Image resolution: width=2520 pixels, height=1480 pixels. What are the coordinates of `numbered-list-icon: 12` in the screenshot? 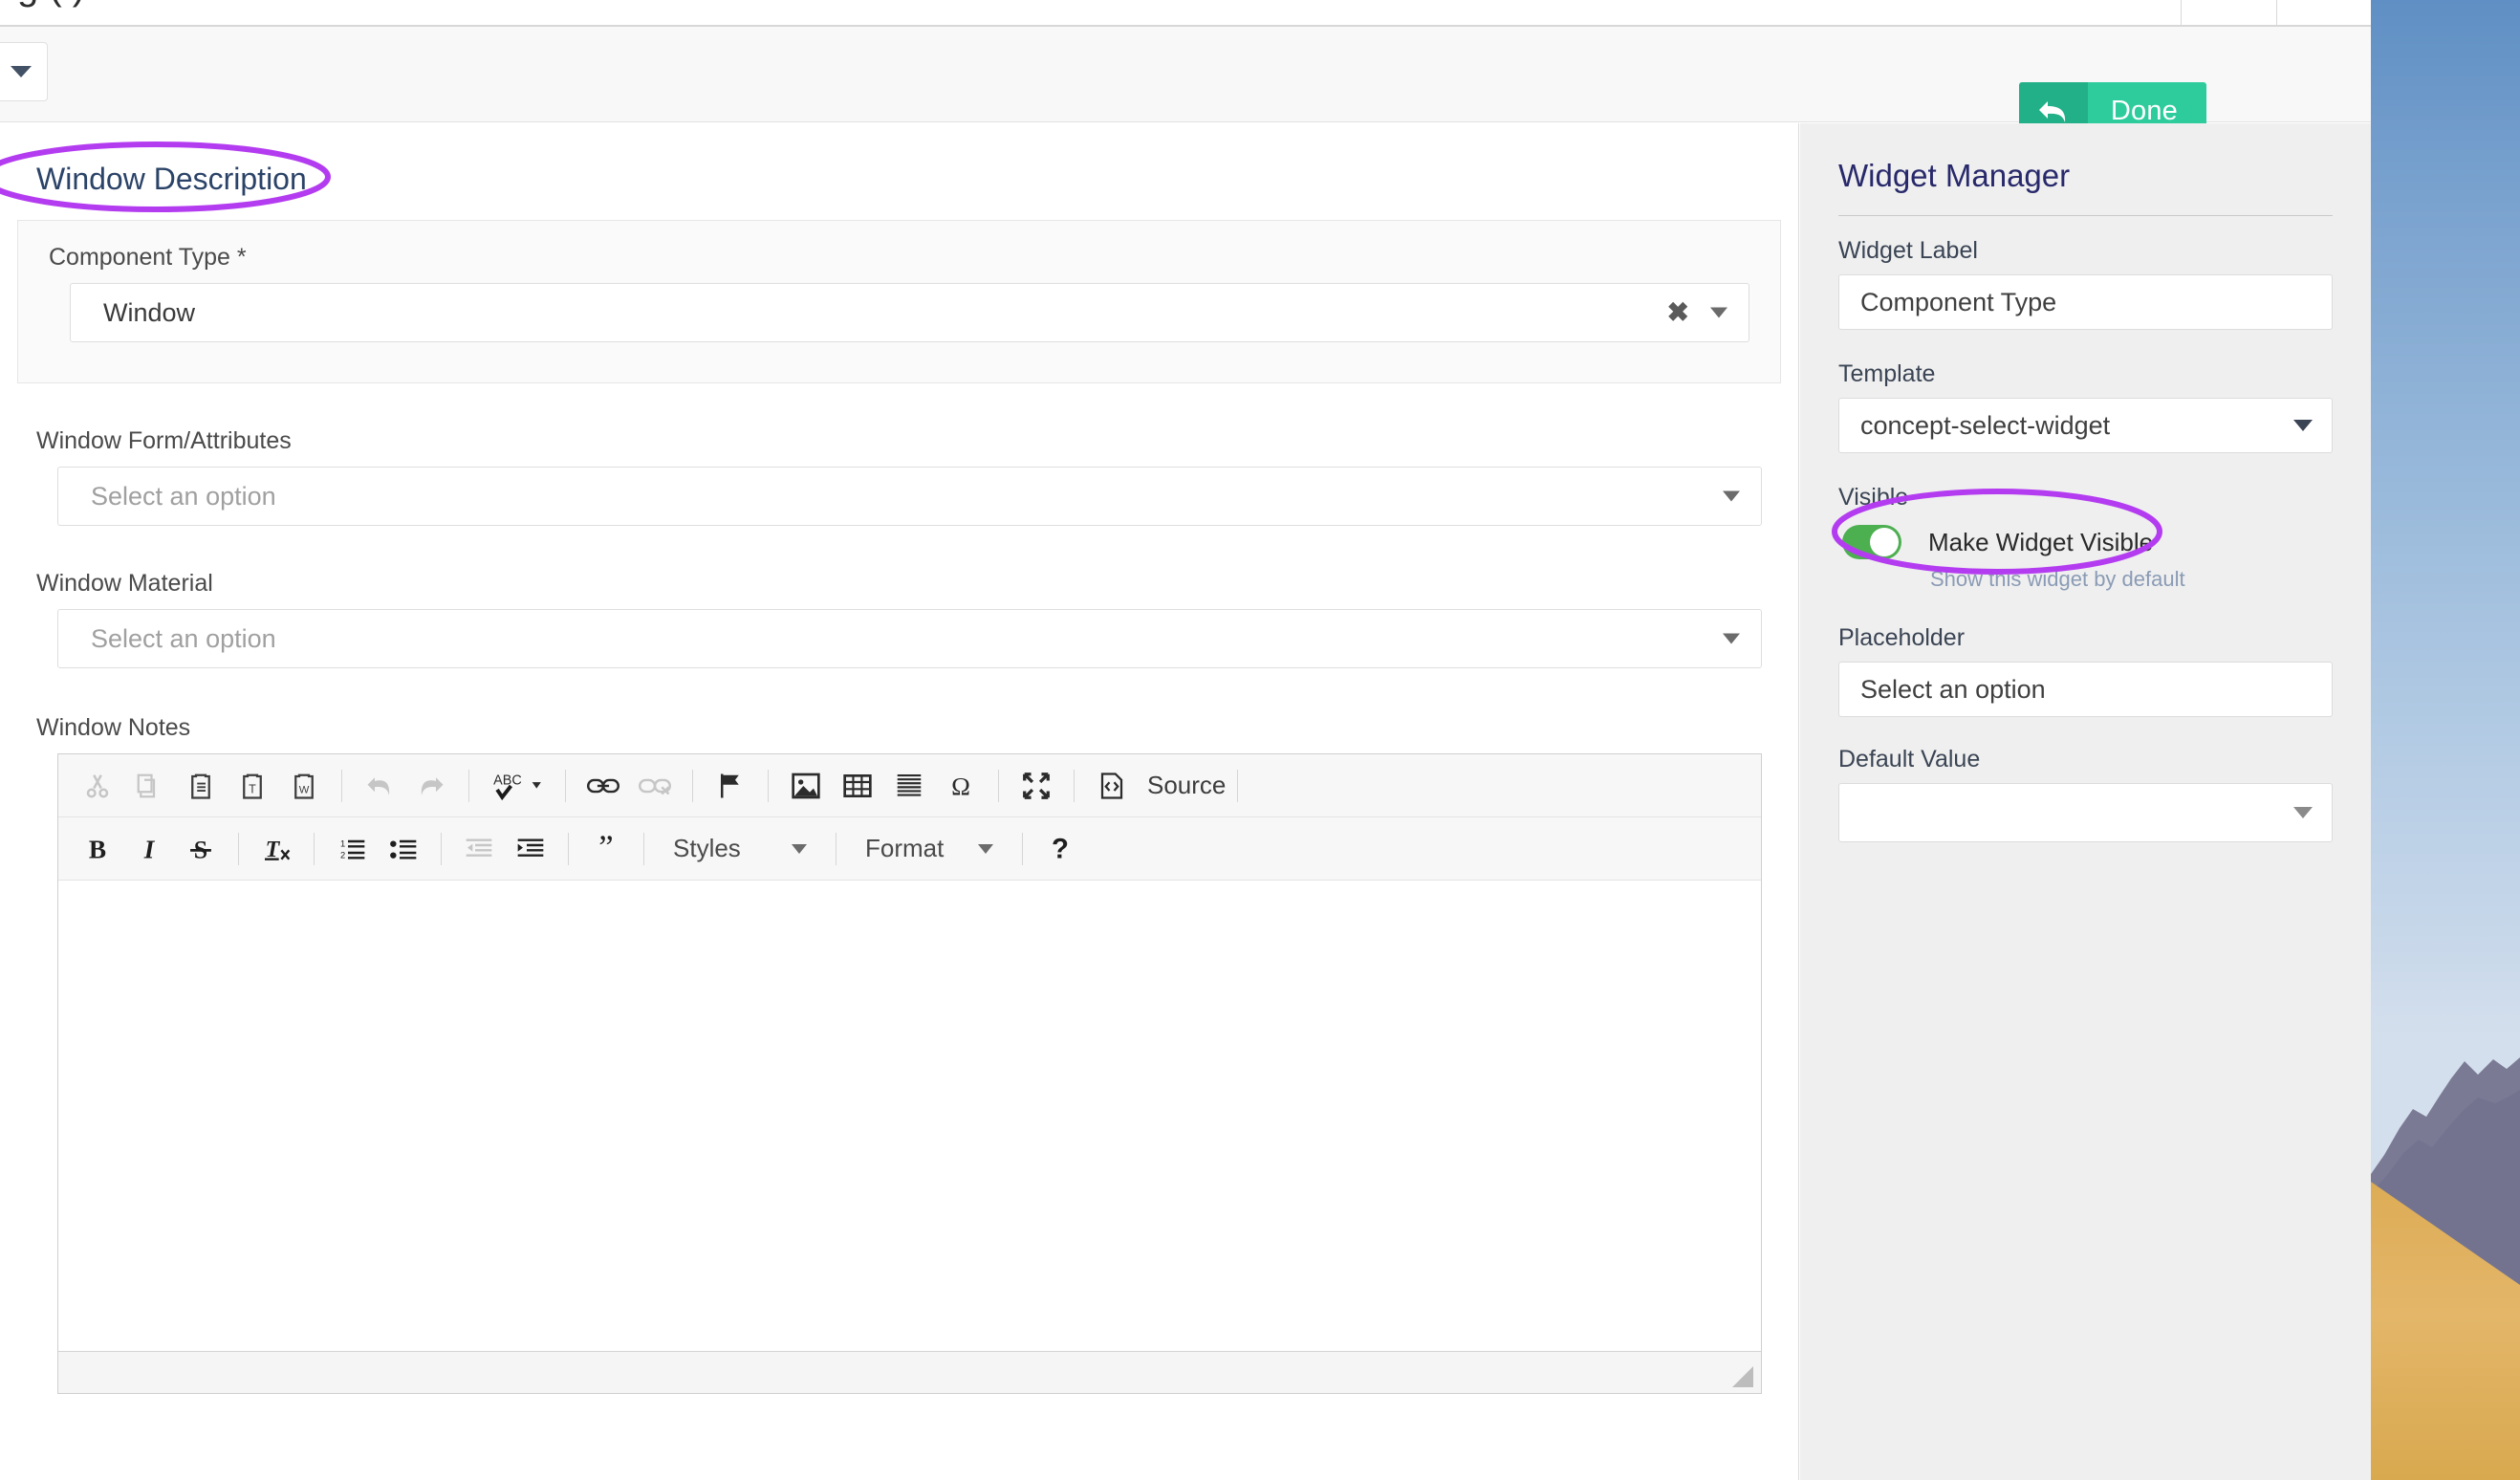 It's located at (352, 849).